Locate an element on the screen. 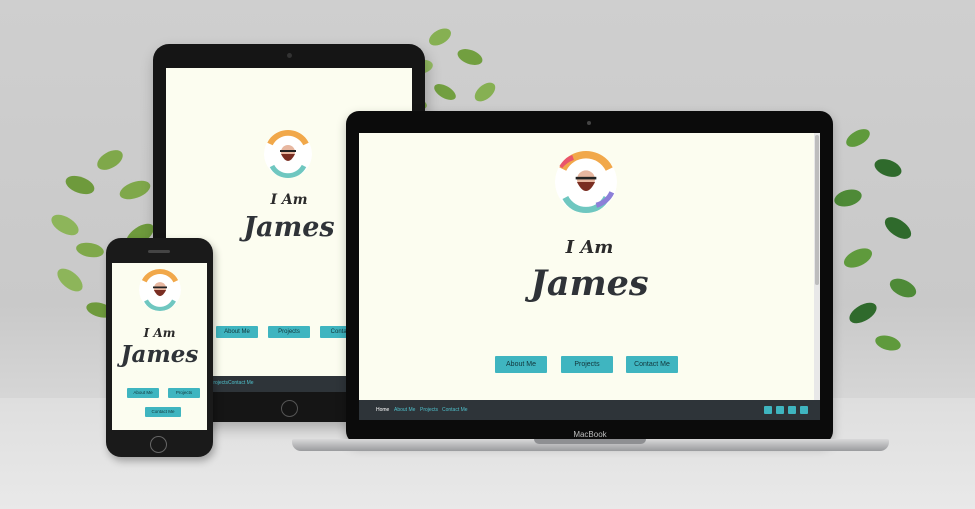 The image size is (975, 509). phone-device: I Am James About Me Projects Contact Me is located at coordinates (159, 347).